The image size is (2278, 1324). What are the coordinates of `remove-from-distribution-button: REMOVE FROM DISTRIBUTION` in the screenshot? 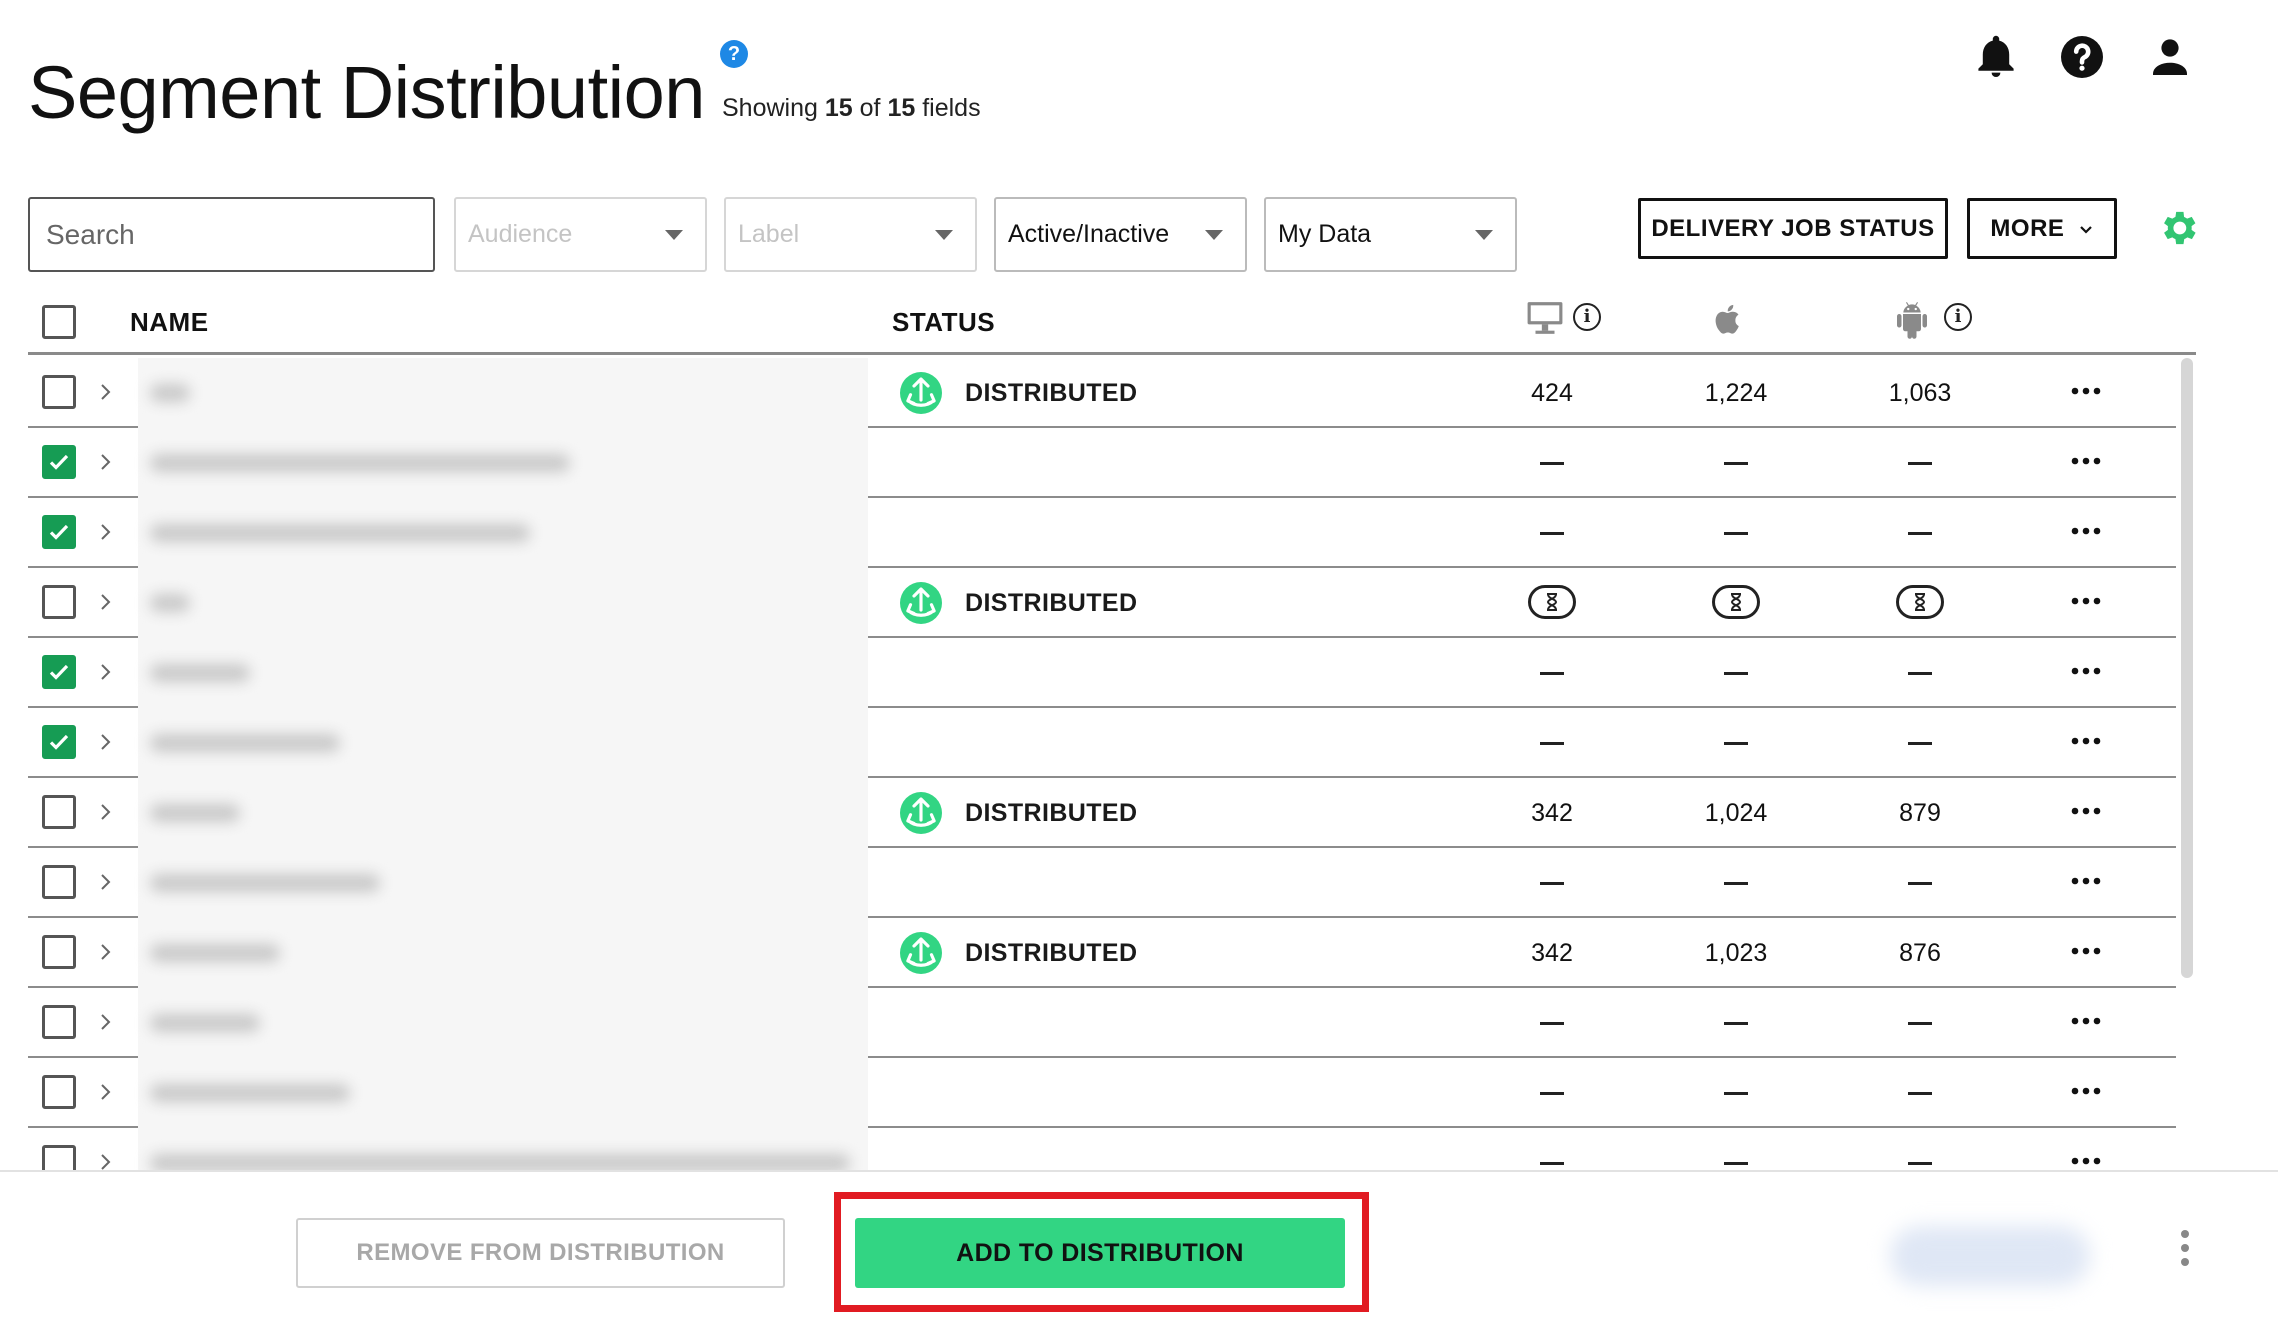 It's located at (540, 1253).